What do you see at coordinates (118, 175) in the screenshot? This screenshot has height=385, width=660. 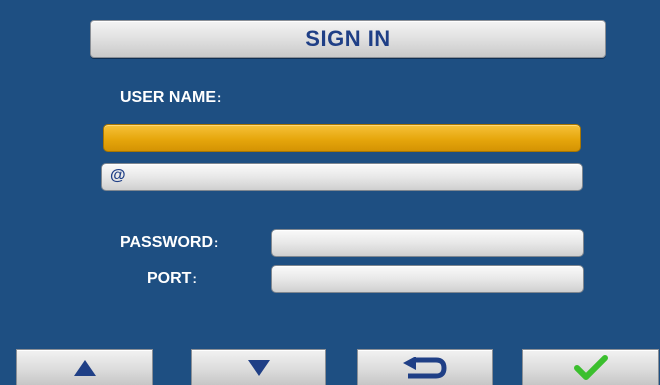 I see `email-at-prefix: @` at bounding box center [118, 175].